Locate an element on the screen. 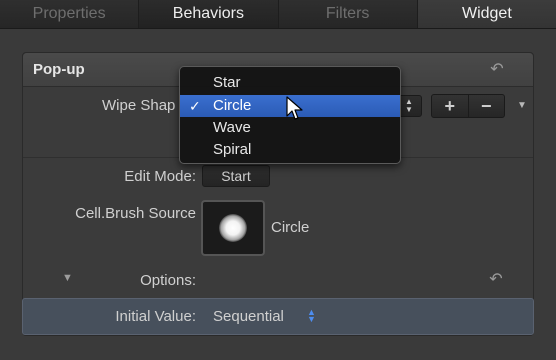 This screenshot has width=556, height=360. options-disclosure-triangle-icon: ▼ is located at coordinates (67, 278).